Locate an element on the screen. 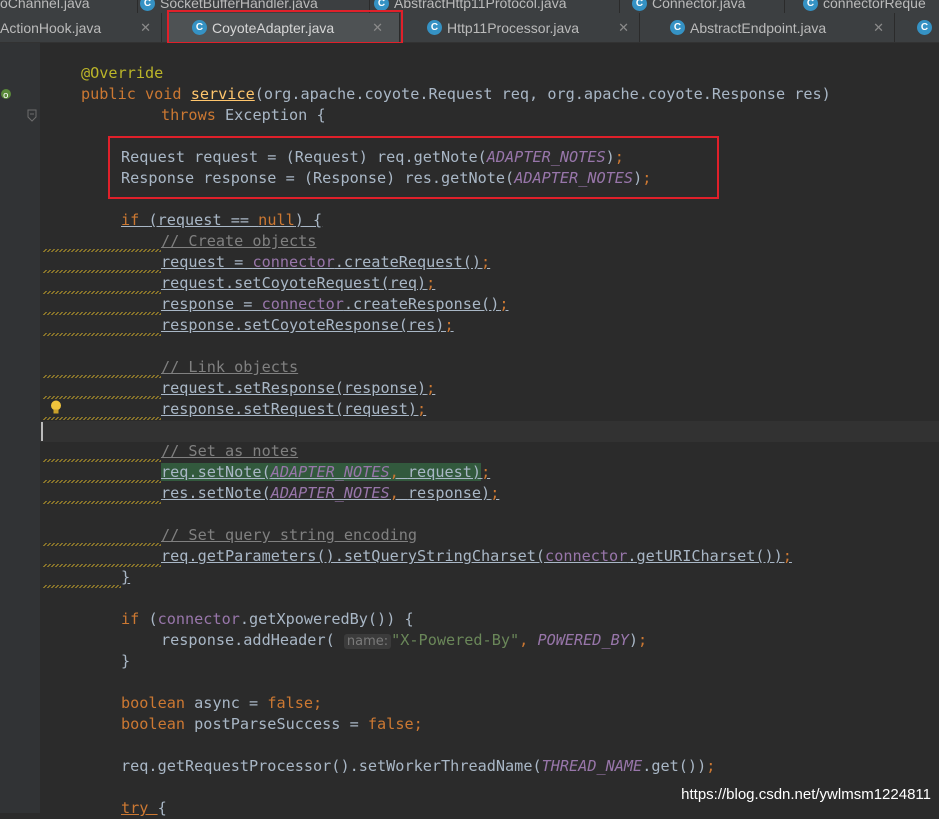 This screenshot has width=939, height=819. code-line: request.setCoyoteRequest(req); is located at coordinates (298, 283).